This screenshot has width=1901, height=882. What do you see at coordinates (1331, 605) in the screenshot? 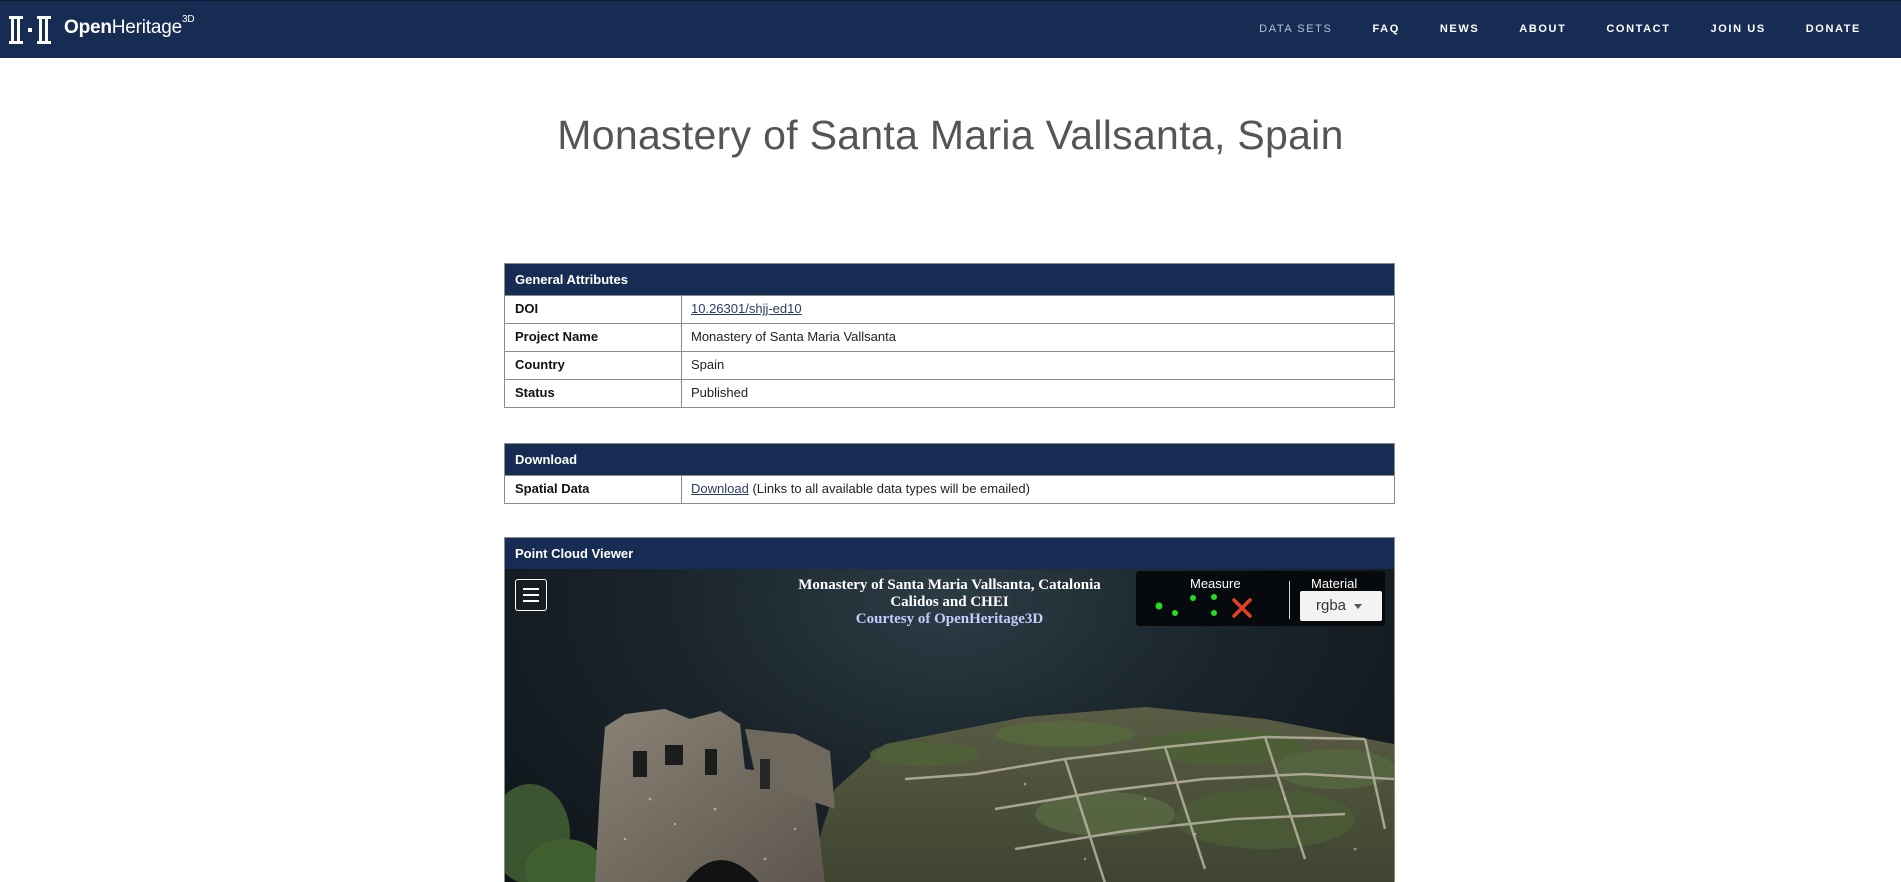
I see `material-select-value: rgba` at bounding box center [1331, 605].